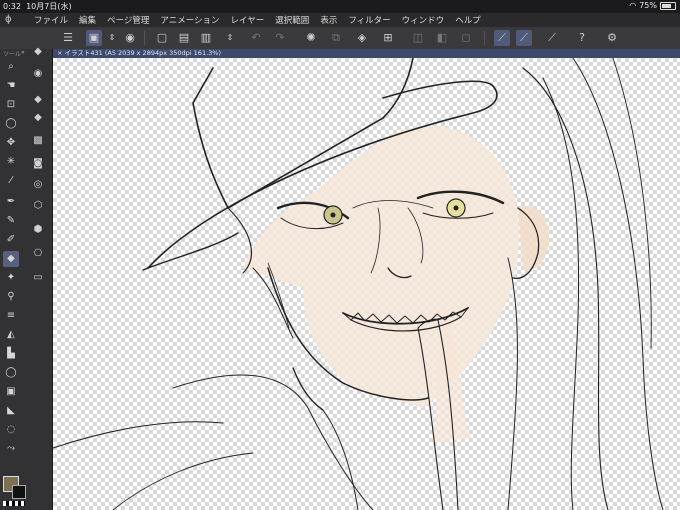 This screenshot has height=510, width=680. What do you see at coordinates (362, 38) in the screenshot?
I see `fill-icon: ◈` at bounding box center [362, 38].